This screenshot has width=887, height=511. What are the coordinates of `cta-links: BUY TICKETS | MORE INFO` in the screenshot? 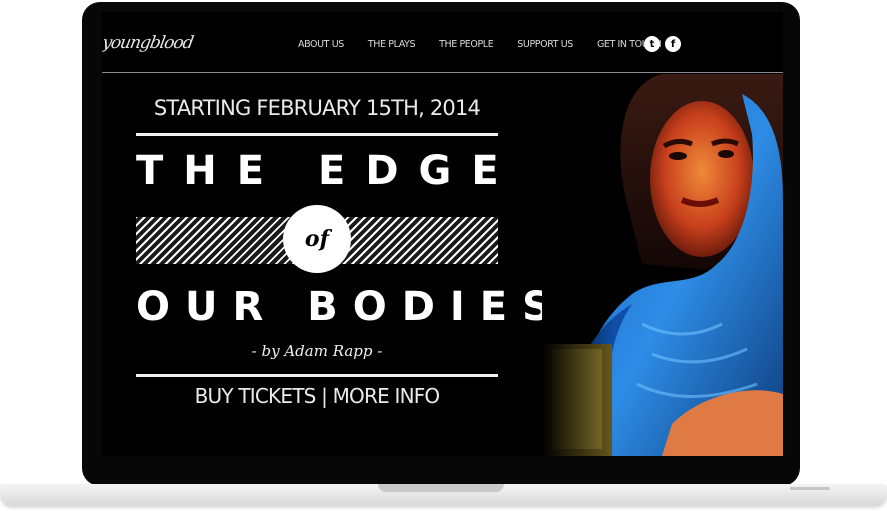 It's located at (317, 396).